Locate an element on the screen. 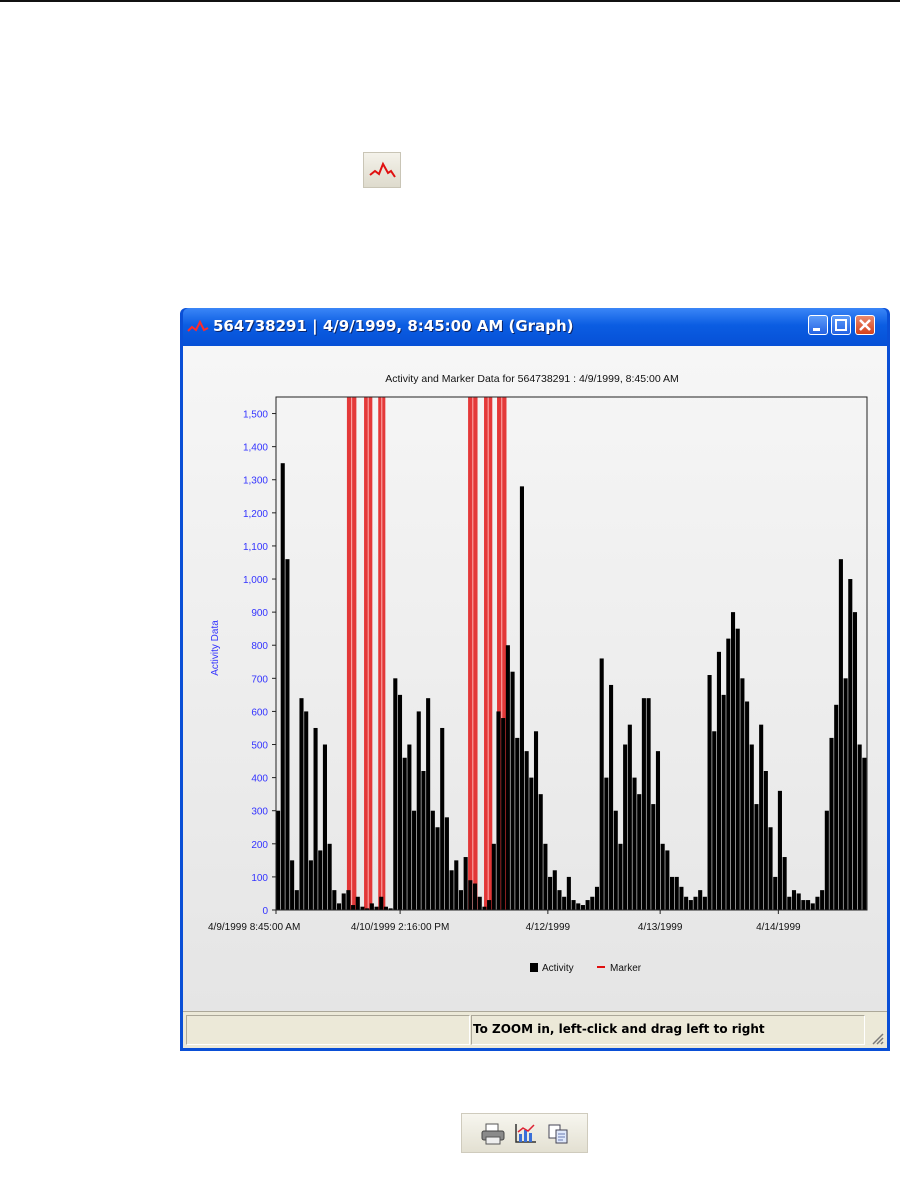 The image size is (900, 1183). close-button is located at coordinates (865, 325).